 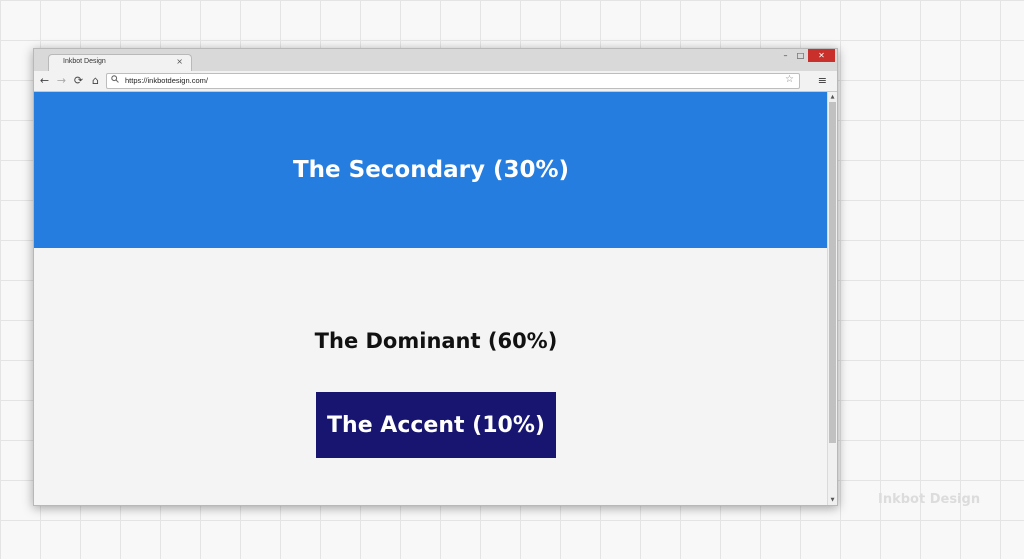 I want to click on address-bar: https://inkbotdesign.com/ ☆, so click(x=453, y=81).